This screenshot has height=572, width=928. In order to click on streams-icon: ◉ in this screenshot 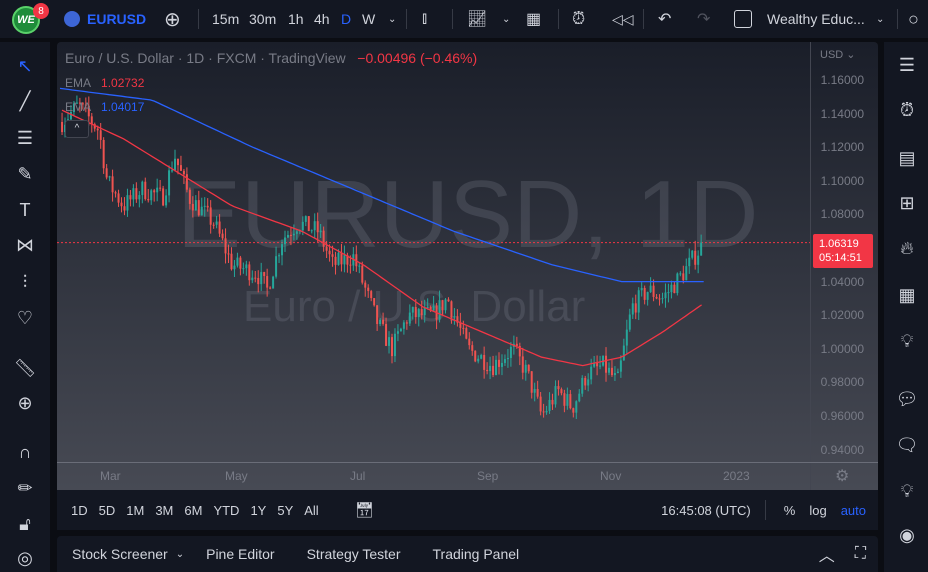, I will do `click(907, 535)`.